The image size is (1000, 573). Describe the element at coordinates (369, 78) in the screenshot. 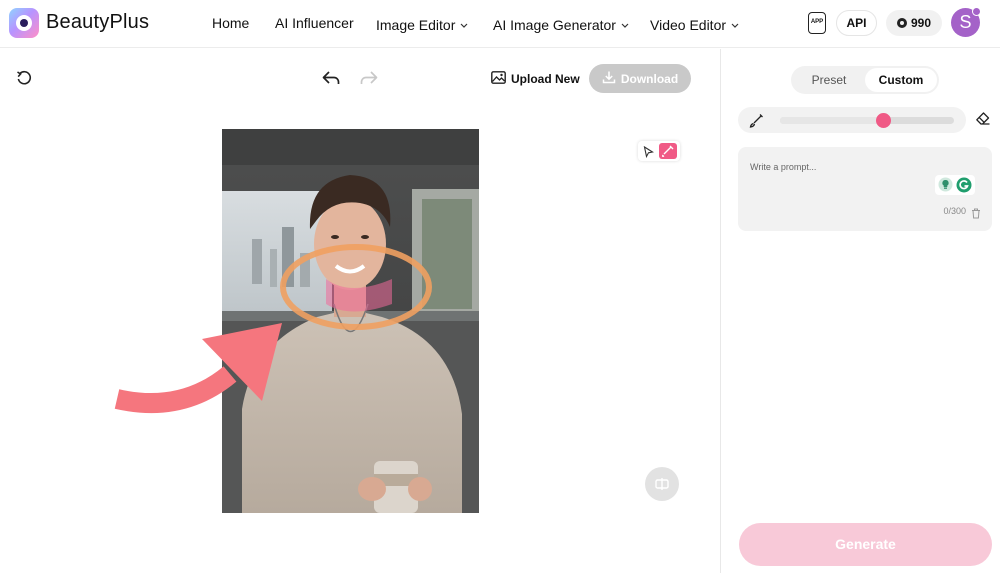

I see `redo-icon` at that location.